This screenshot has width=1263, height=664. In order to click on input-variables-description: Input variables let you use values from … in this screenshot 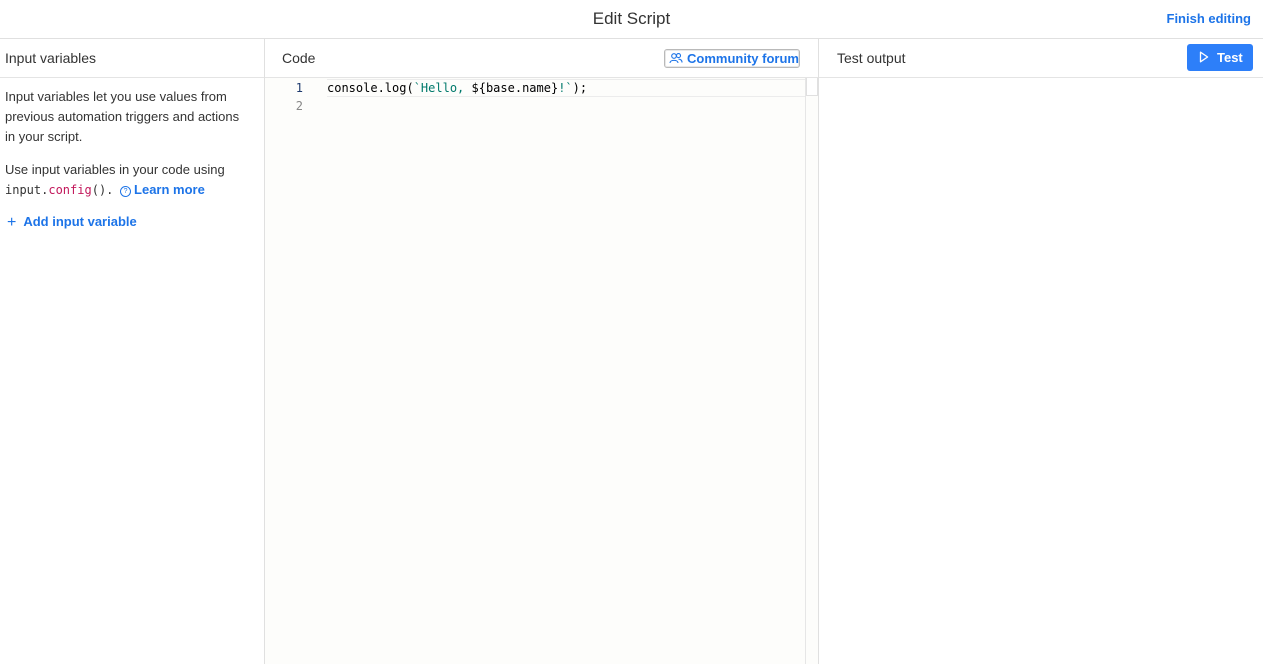, I will do `click(122, 116)`.